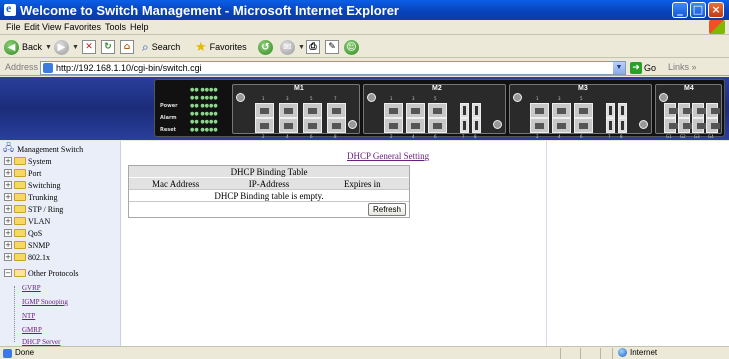  What do you see at coordinates (699, 110) in the screenshot?
I see `port-g3-top` at bounding box center [699, 110].